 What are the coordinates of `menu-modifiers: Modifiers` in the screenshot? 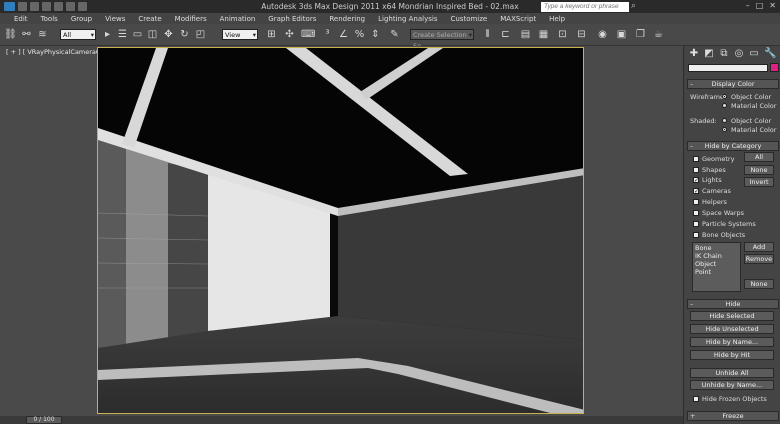 It's located at (191, 19).